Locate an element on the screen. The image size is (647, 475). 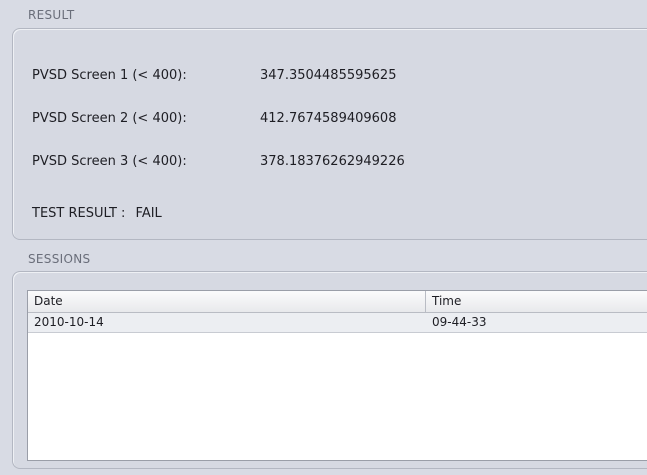
pvsd-screen-3-label: PVSD Screen 3 (< 400): is located at coordinates (109, 161).